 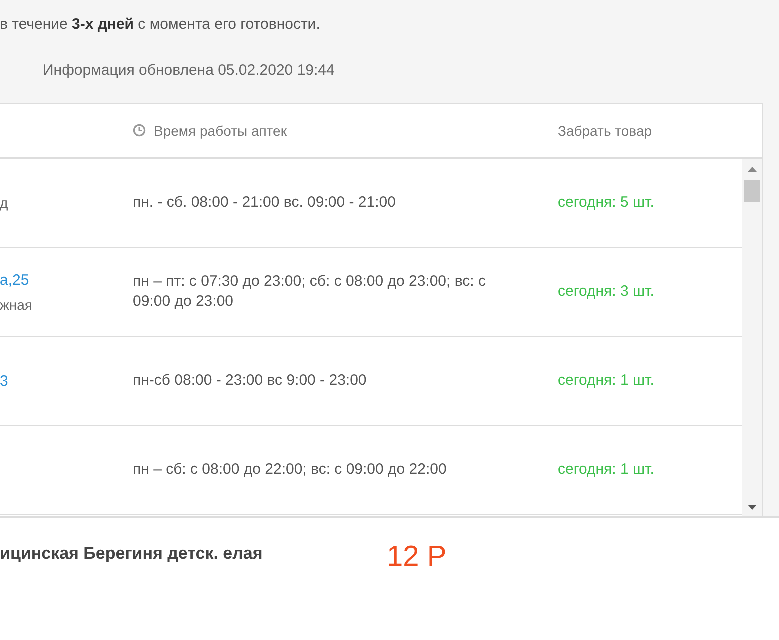 I want to click on address-text: д, so click(x=4, y=203).